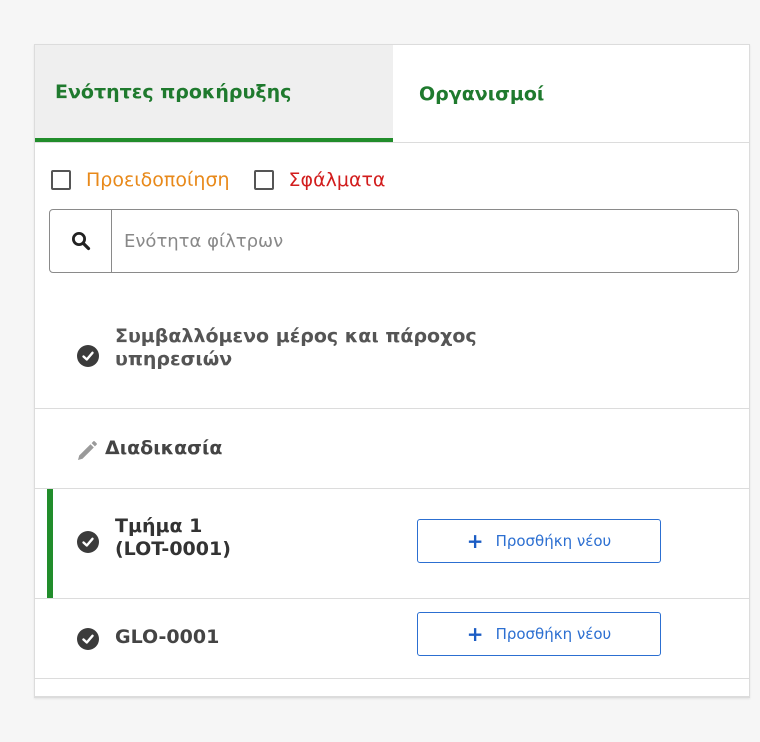  What do you see at coordinates (392, 688) in the screenshot?
I see `list-end-spacer` at bounding box center [392, 688].